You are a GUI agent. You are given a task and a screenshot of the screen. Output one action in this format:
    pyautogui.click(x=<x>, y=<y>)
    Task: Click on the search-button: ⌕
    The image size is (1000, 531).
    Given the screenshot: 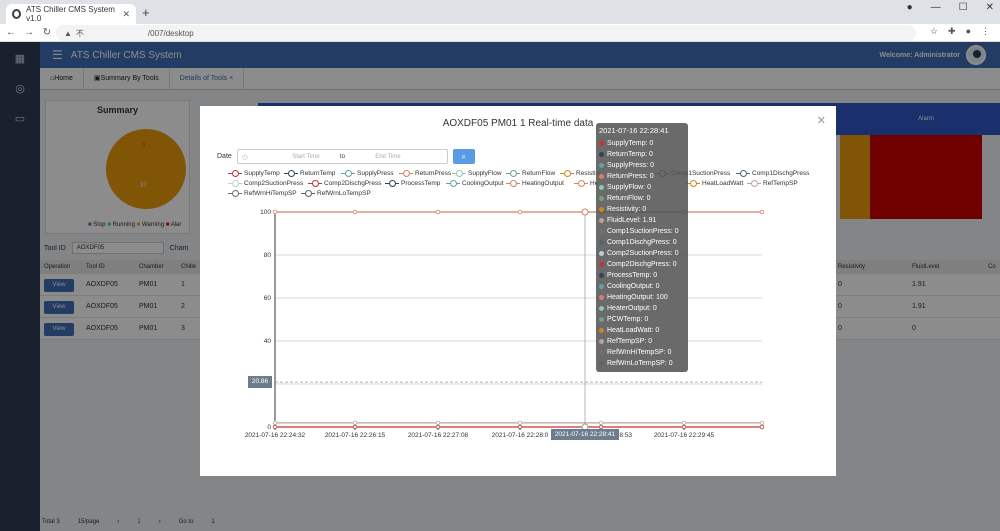 What is the action you would take?
    pyautogui.click(x=463, y=156)
    